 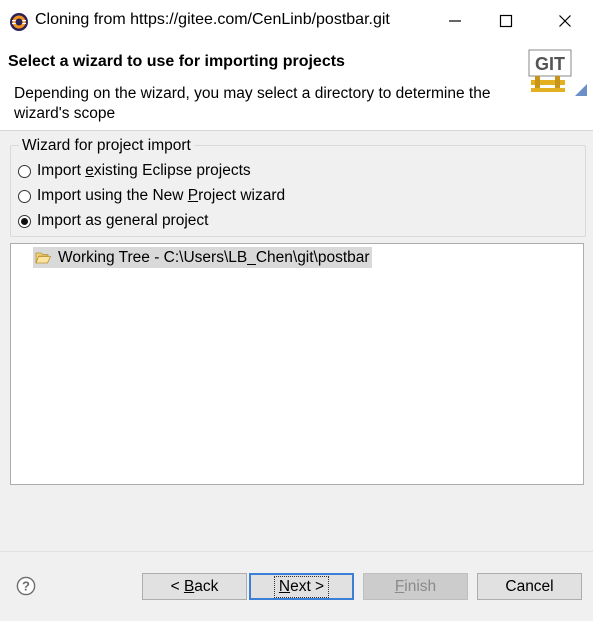 I want to click on group-title: Wizard for project import, so click(x=106, y=146).